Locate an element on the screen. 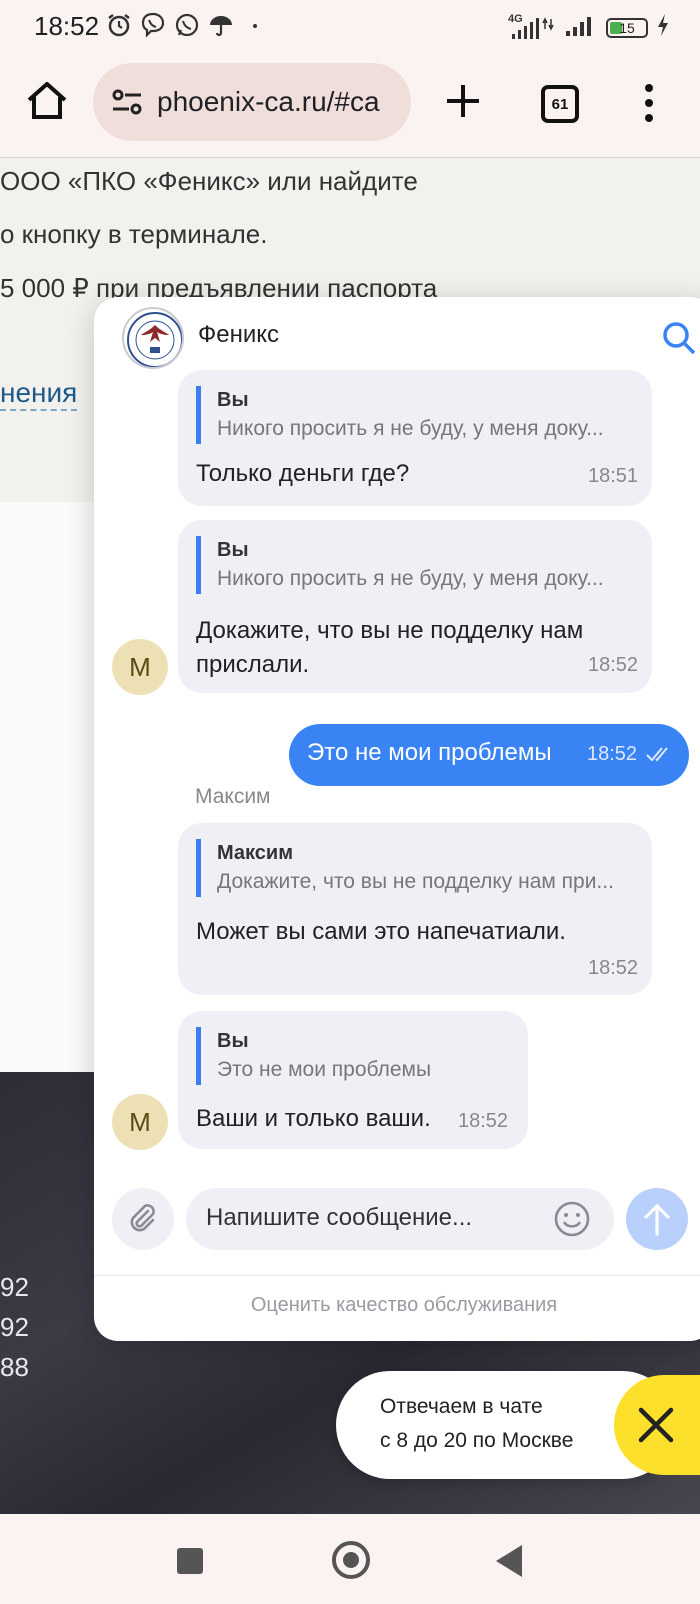  rate-service-link: Оценить качество обслуживания is located at coordinates (397, 1305).